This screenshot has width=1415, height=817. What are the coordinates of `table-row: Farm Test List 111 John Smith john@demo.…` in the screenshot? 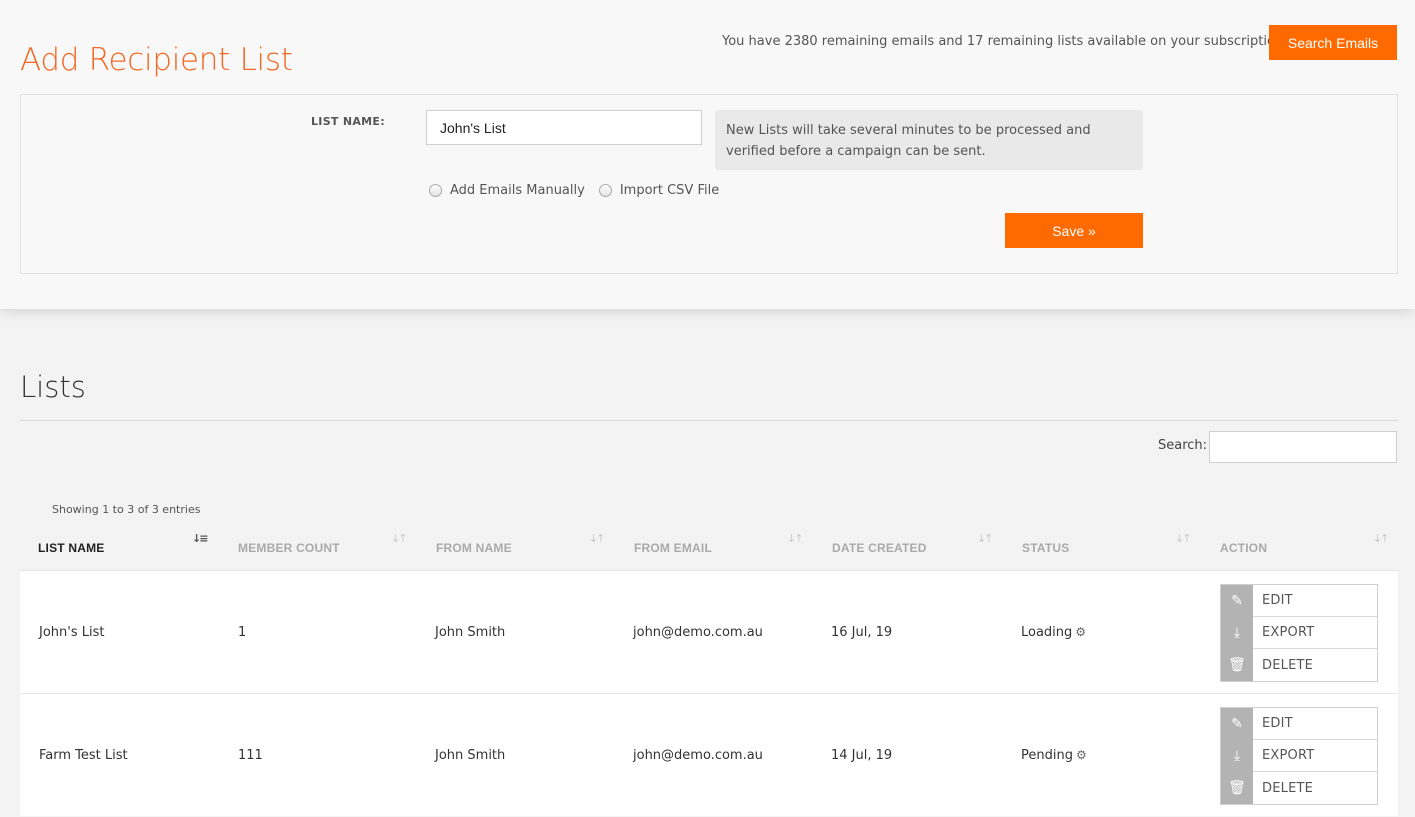 It's located at (709, 754).